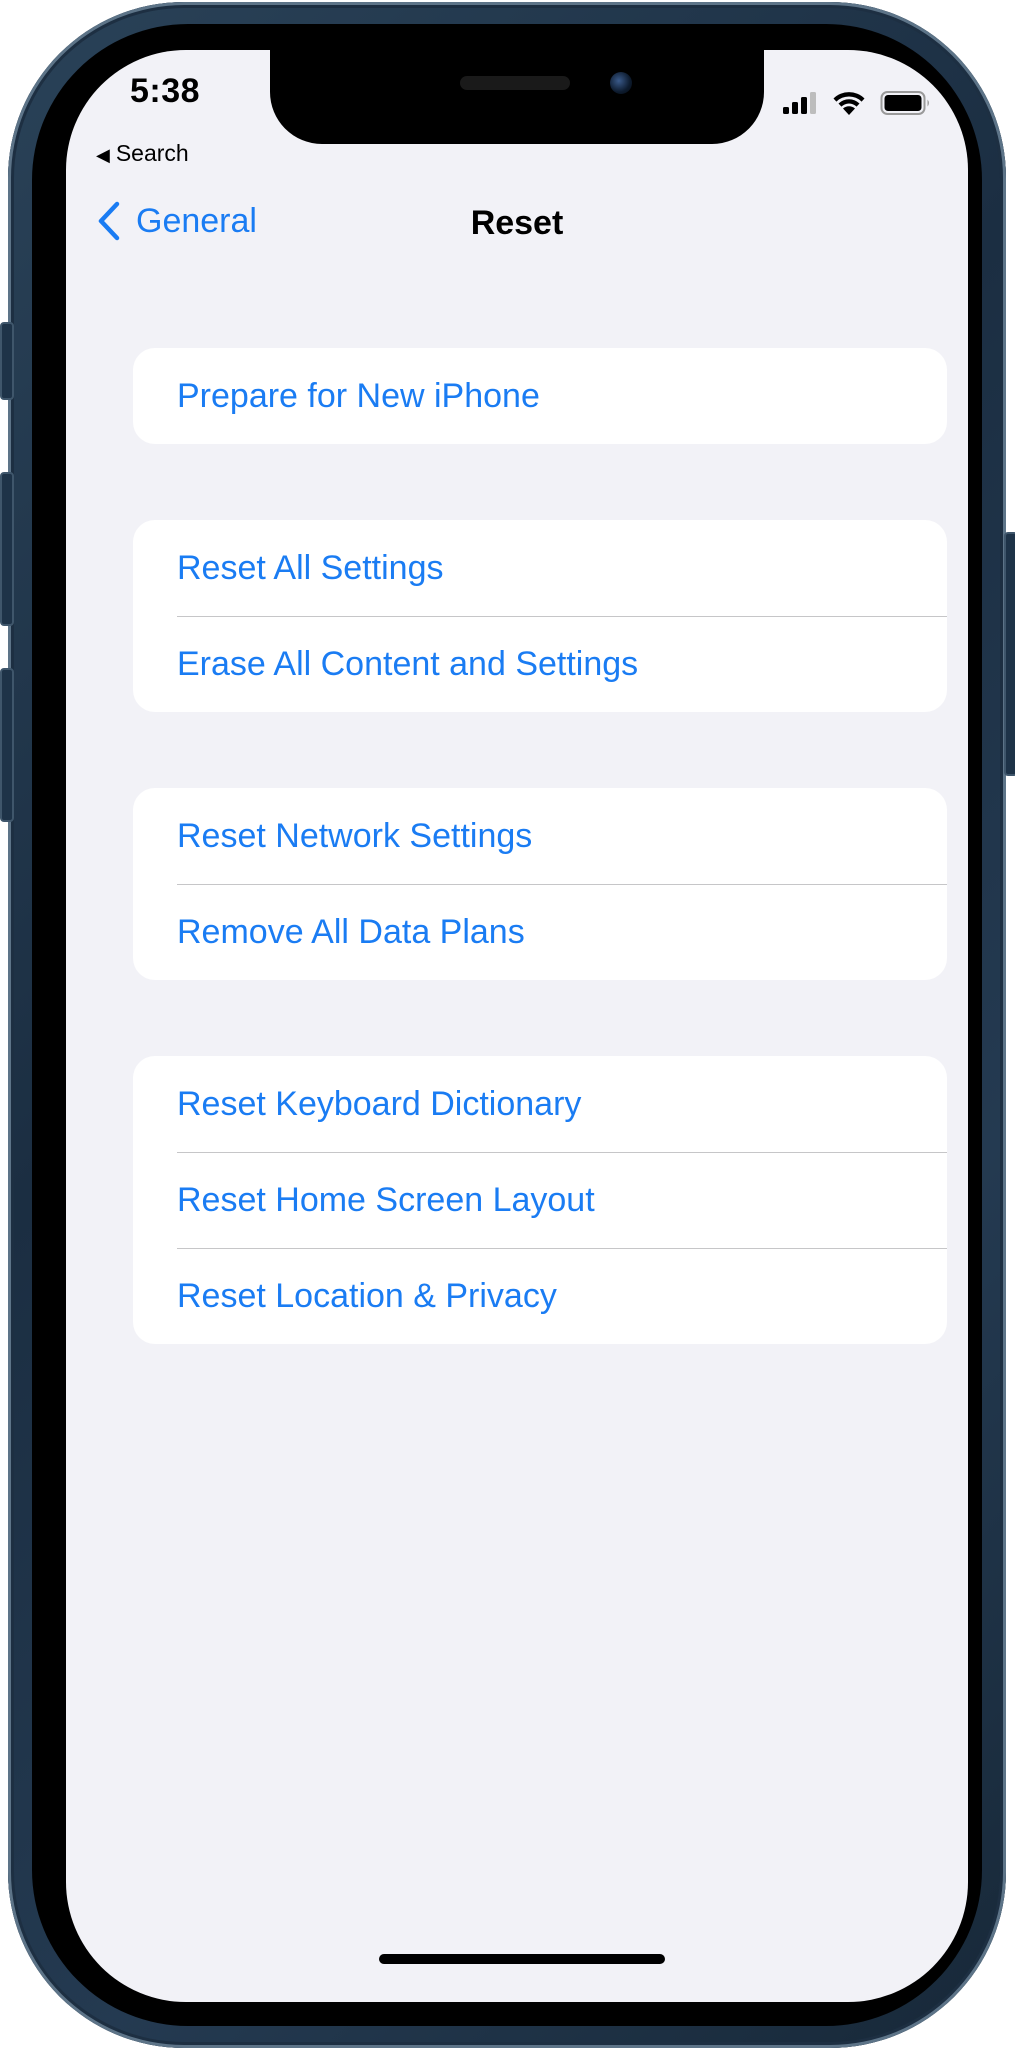 Image resolution: width=1015 pixels, height=2052 pixels. What do you see at coordinates (7, 745) in the screenshot?
I see `volume-down-button` at bounding box center [7, 745].